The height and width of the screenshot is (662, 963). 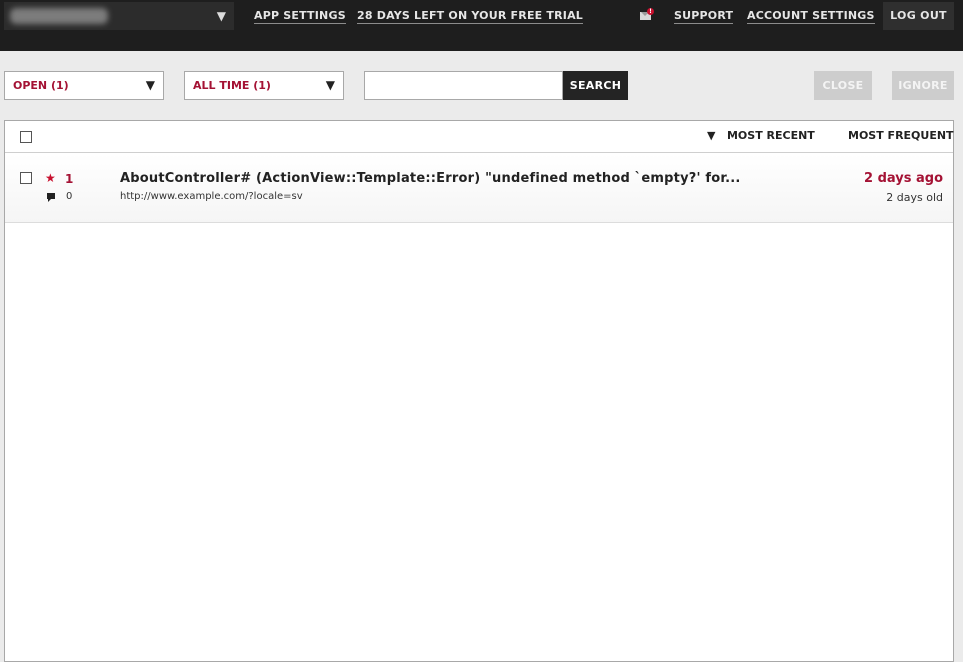 I want to click on error-url: http://www.example.com/?locale=sv, so click(x=211, y=196).